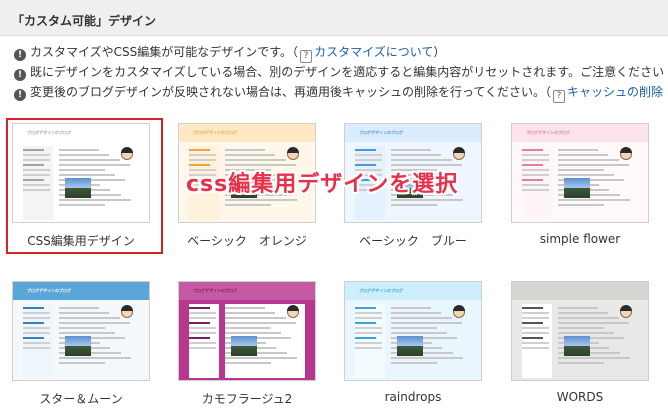  I want to click on design-card: ブログデザインのブログ simple flower, so click(580, 188).